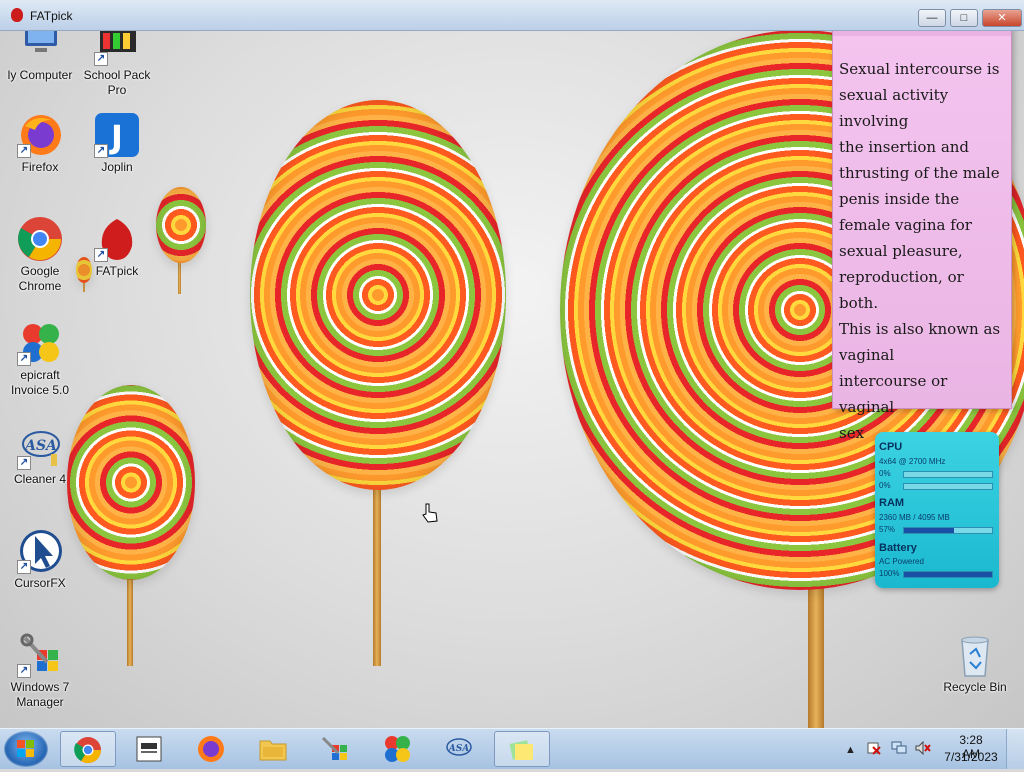 Image resolution: width=1024 pixels, height=772 pixels. I want to click on windows-logo-icon, so click(25, 748).